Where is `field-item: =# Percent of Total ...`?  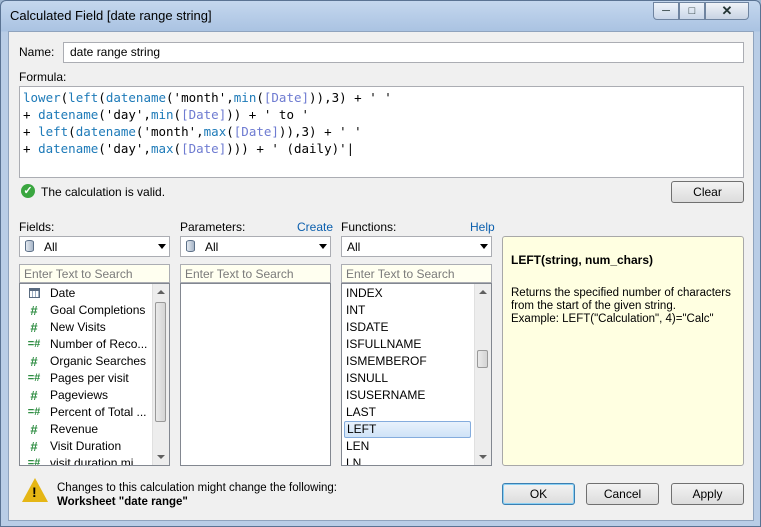
field-item: =# Percent of Total ... is located at coordinates (86, 412).